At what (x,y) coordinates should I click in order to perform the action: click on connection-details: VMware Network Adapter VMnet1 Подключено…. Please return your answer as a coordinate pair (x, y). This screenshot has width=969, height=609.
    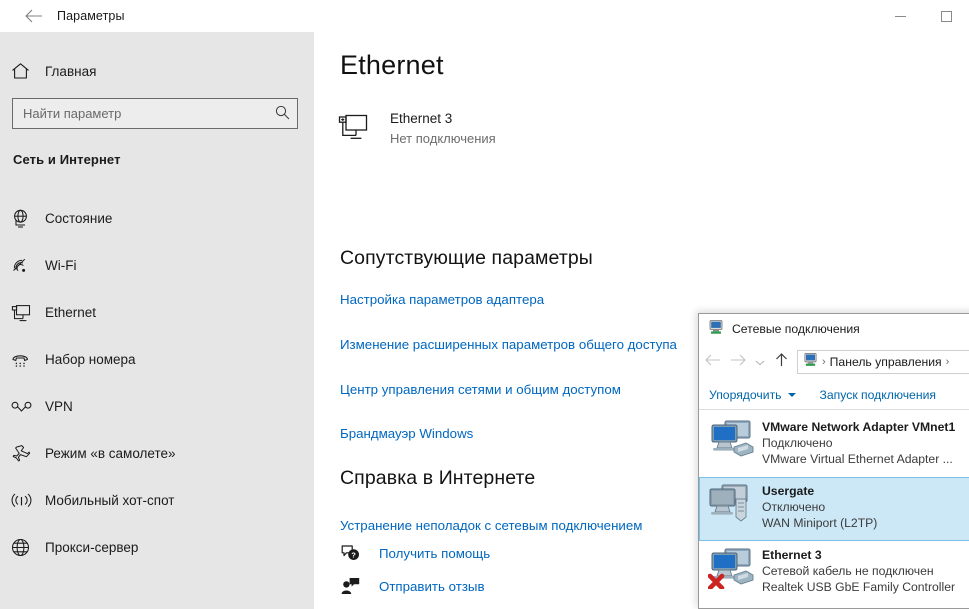
    Looking at the image, I should click on (858, 442).